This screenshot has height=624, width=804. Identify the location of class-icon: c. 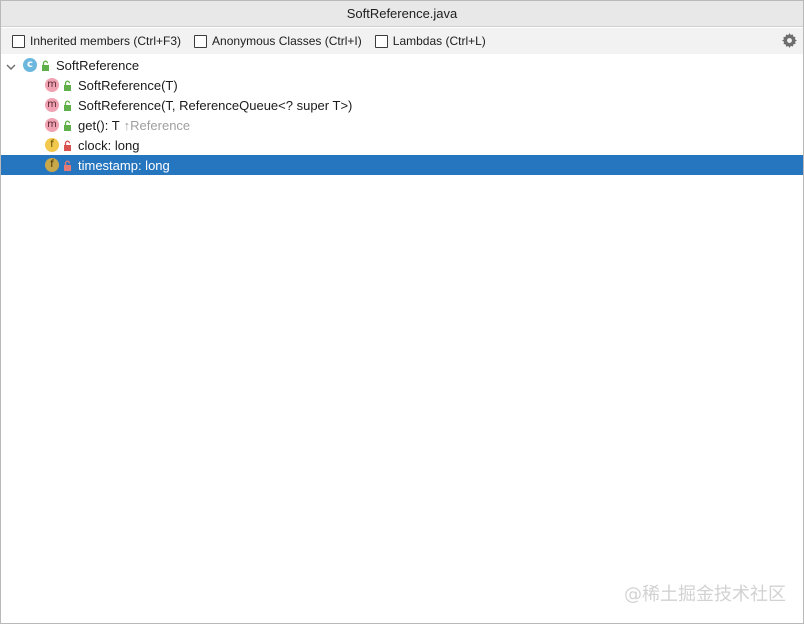
(30, 65).